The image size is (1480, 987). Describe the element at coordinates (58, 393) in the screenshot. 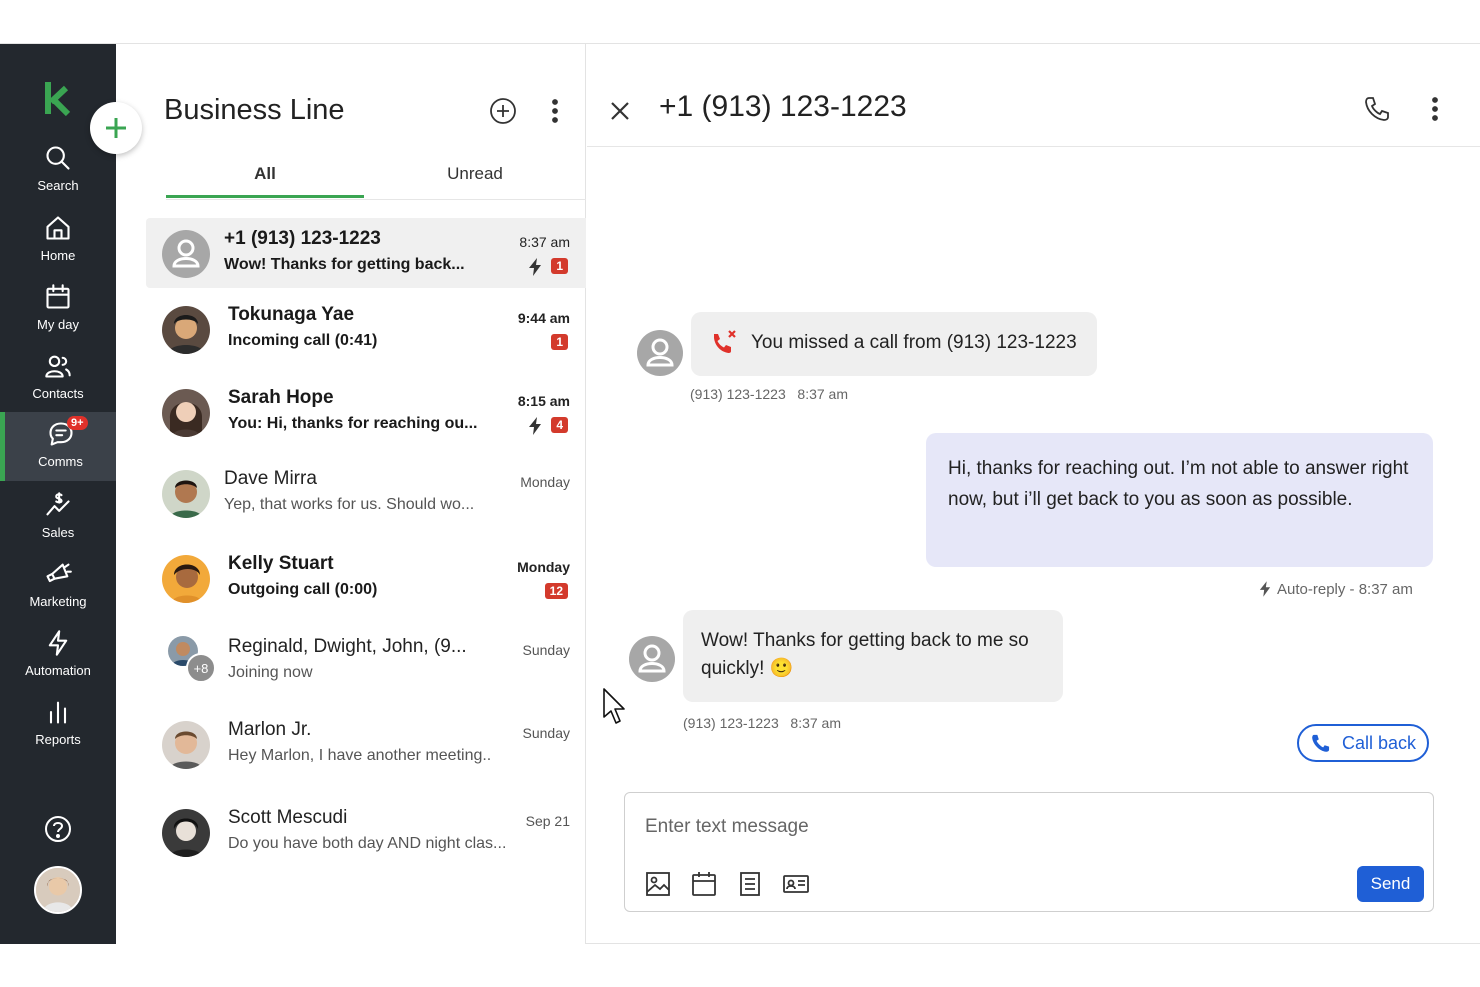

I see `nav-label: Contacts` at that location.